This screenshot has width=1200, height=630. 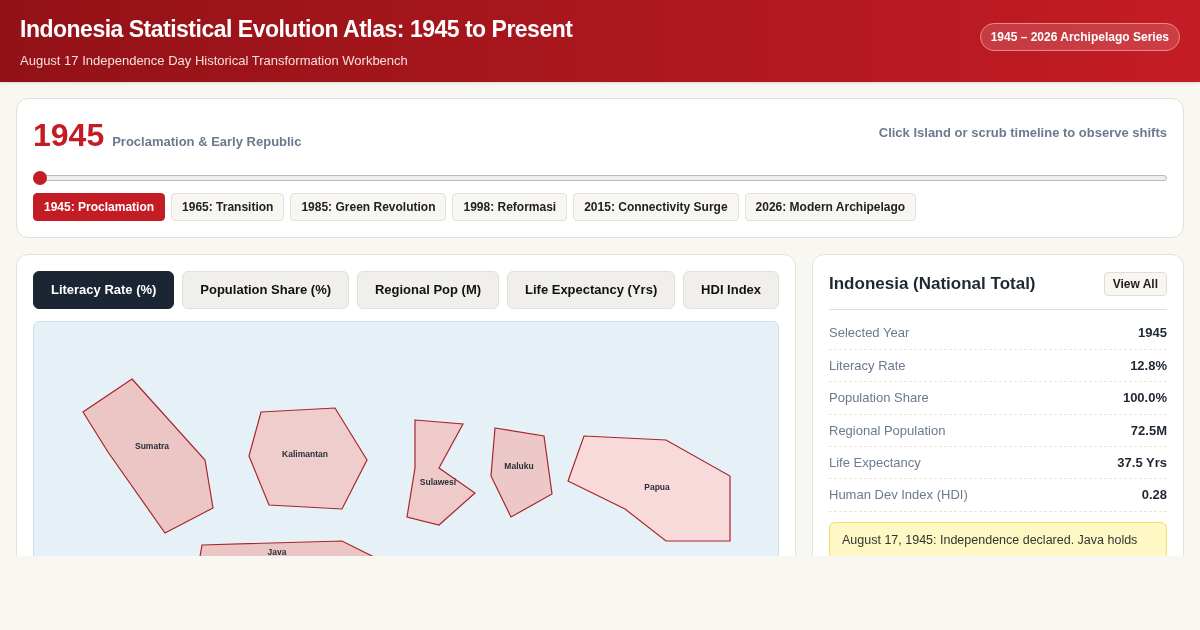 I want to click on milestone-chip: 2015: Connectivity Surge, so click(x=656, y=207).